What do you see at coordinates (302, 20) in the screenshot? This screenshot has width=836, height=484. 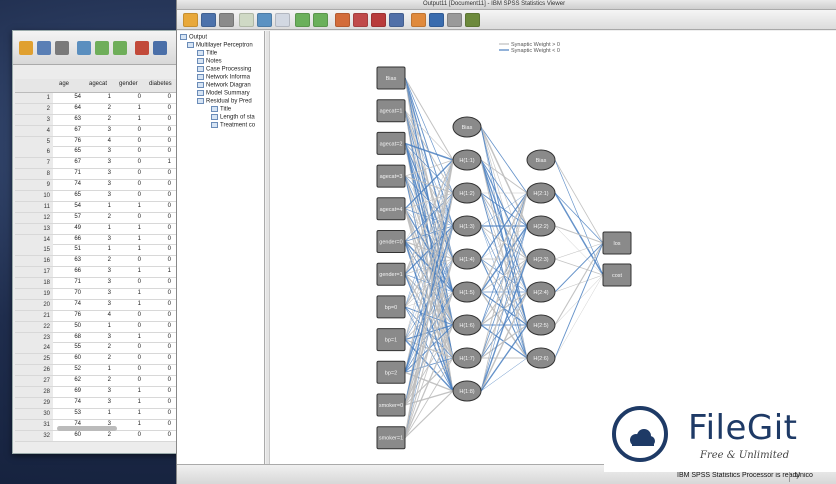 I see `undo-icon` at bounding box center [302, 20].